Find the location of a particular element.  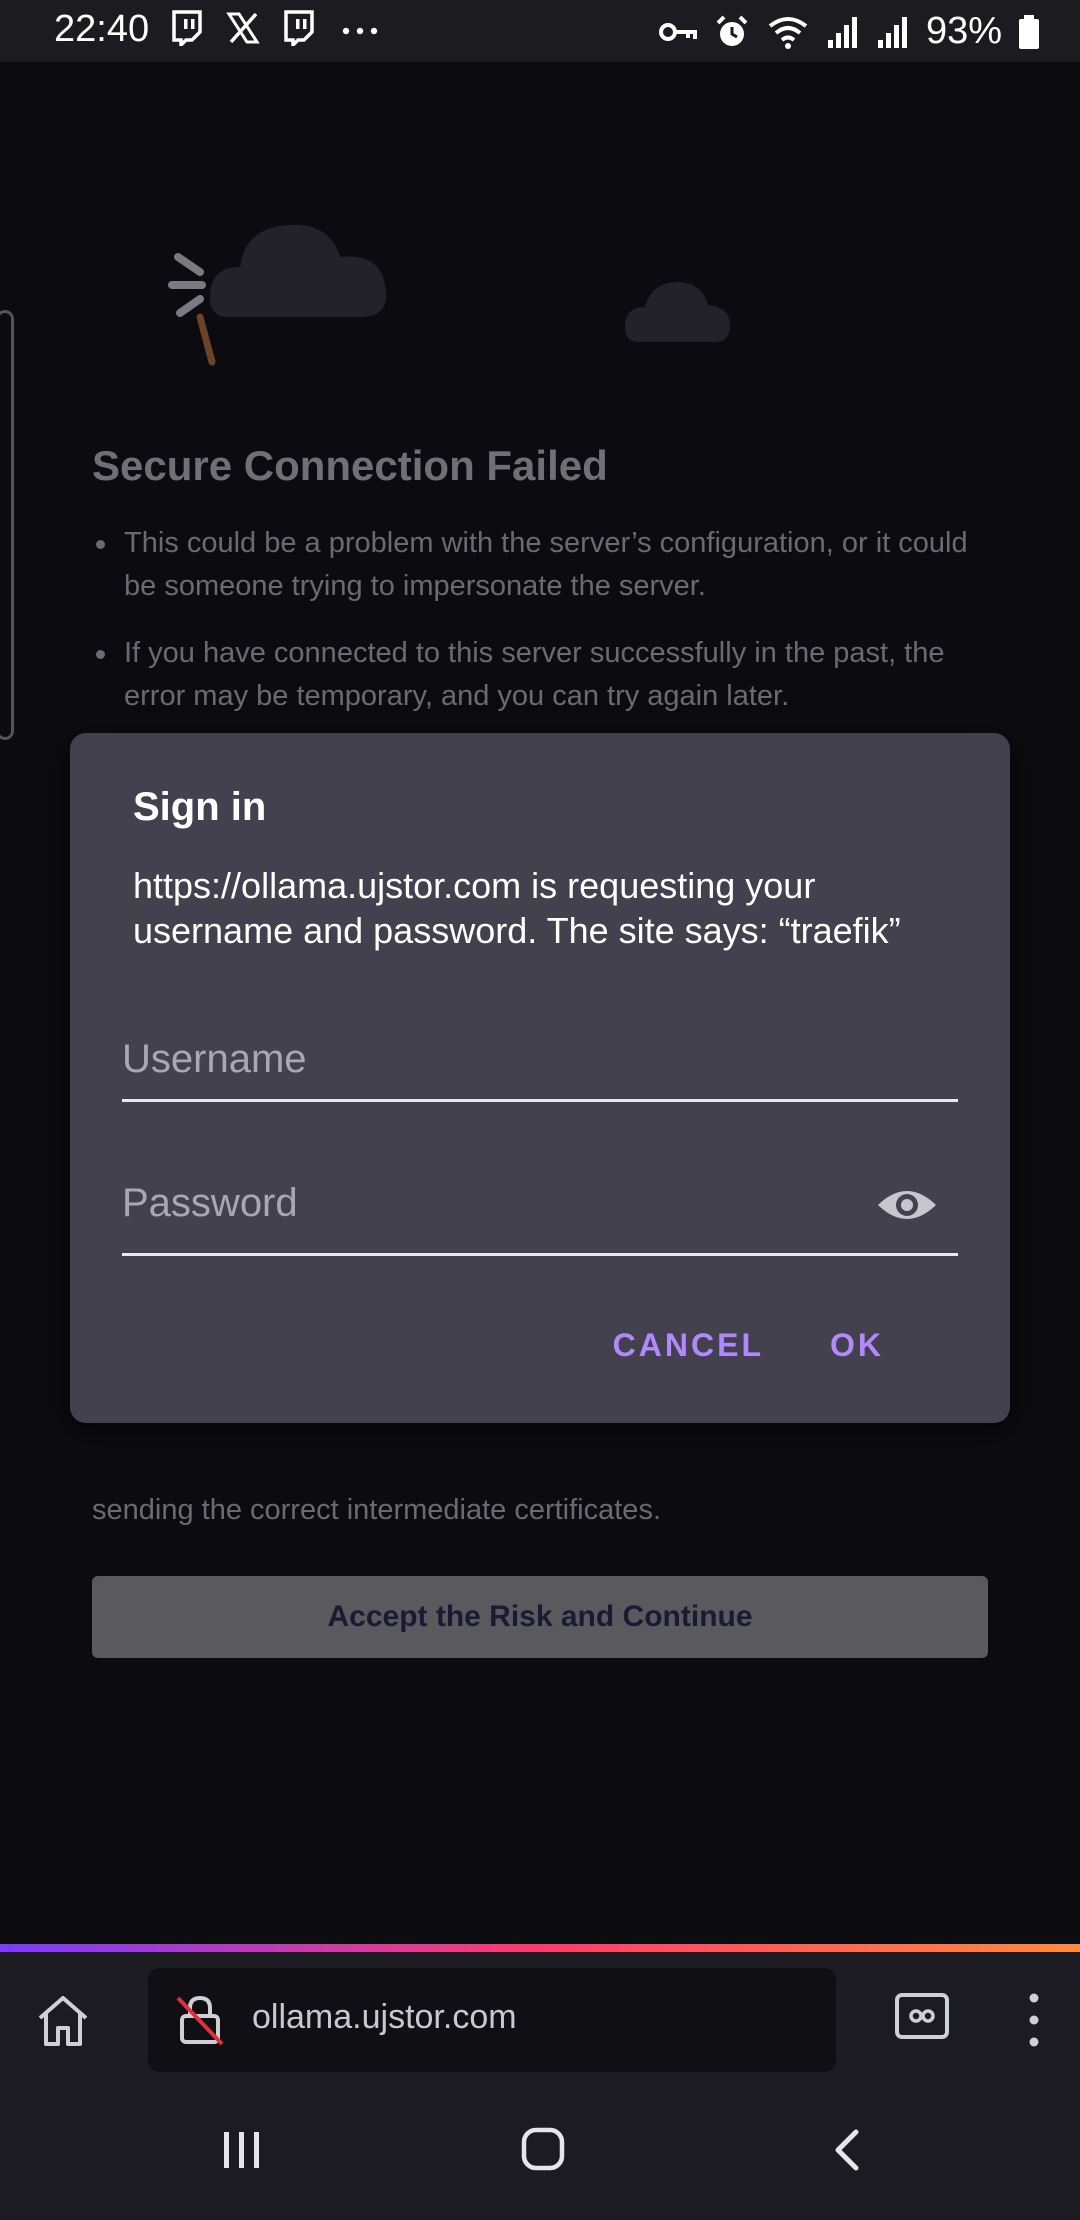

battery-percent: 93% is located at coordinates (963, 31).